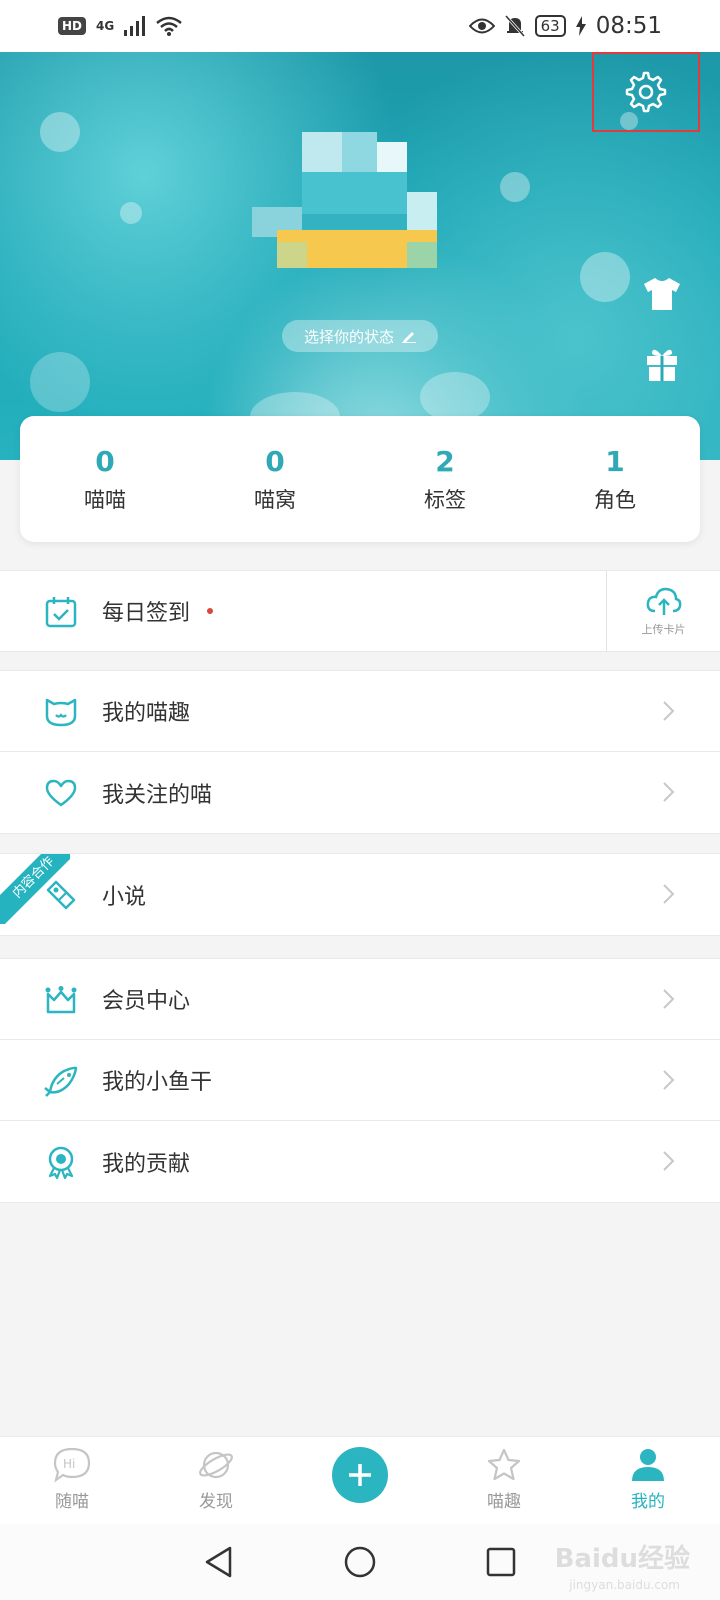 This screenshot has width=720, height=1600. Describe the element at coordinates (157, 1082) in the screenshot. I see `row-label: 我的小鱼干` at that location.